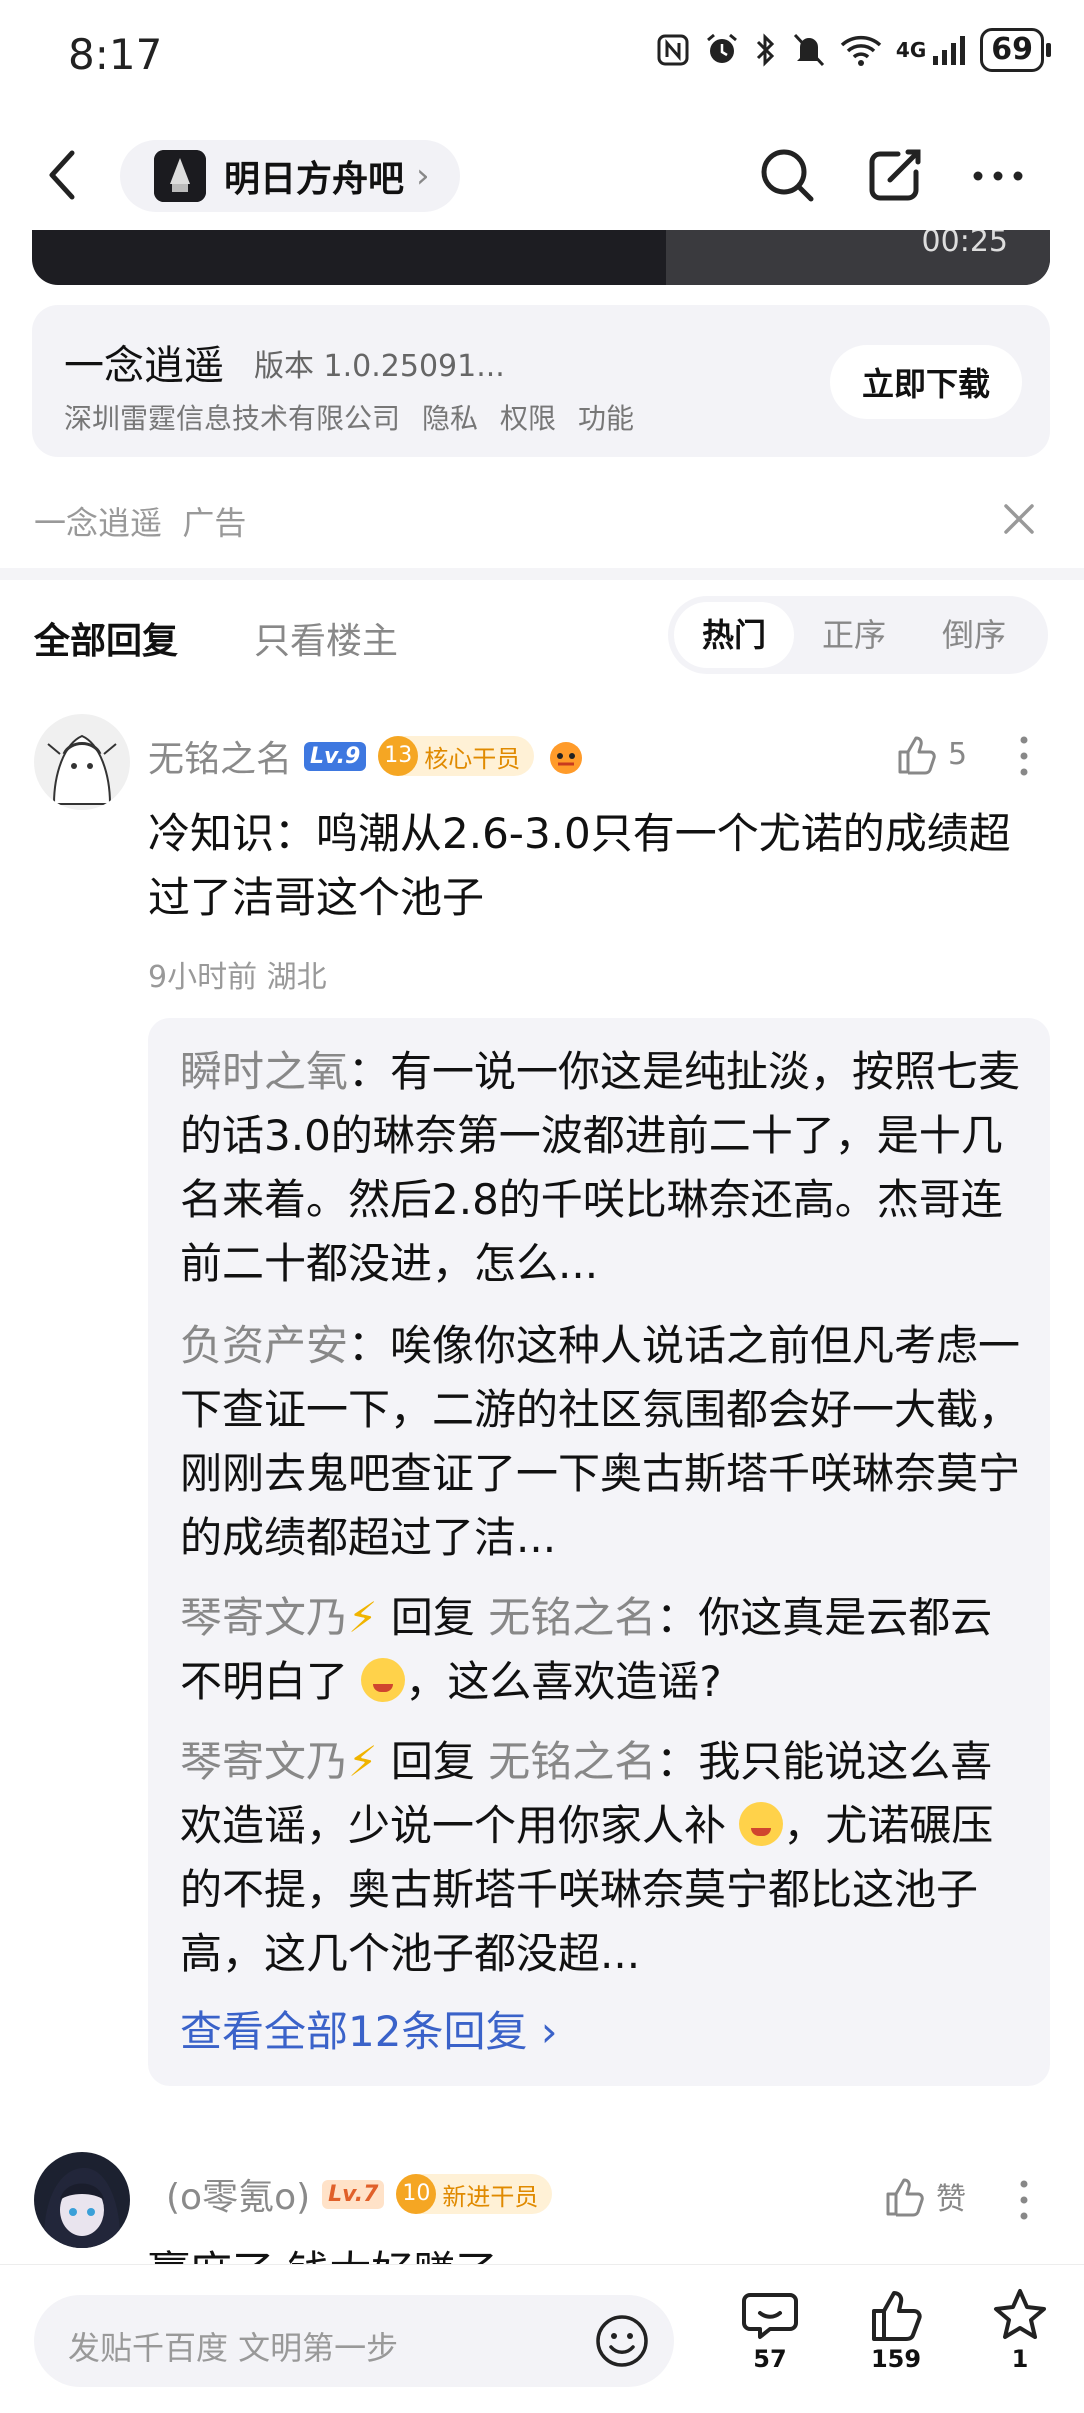  I want to click on ad-source-name: 一念逍遥, so click(98, 523).